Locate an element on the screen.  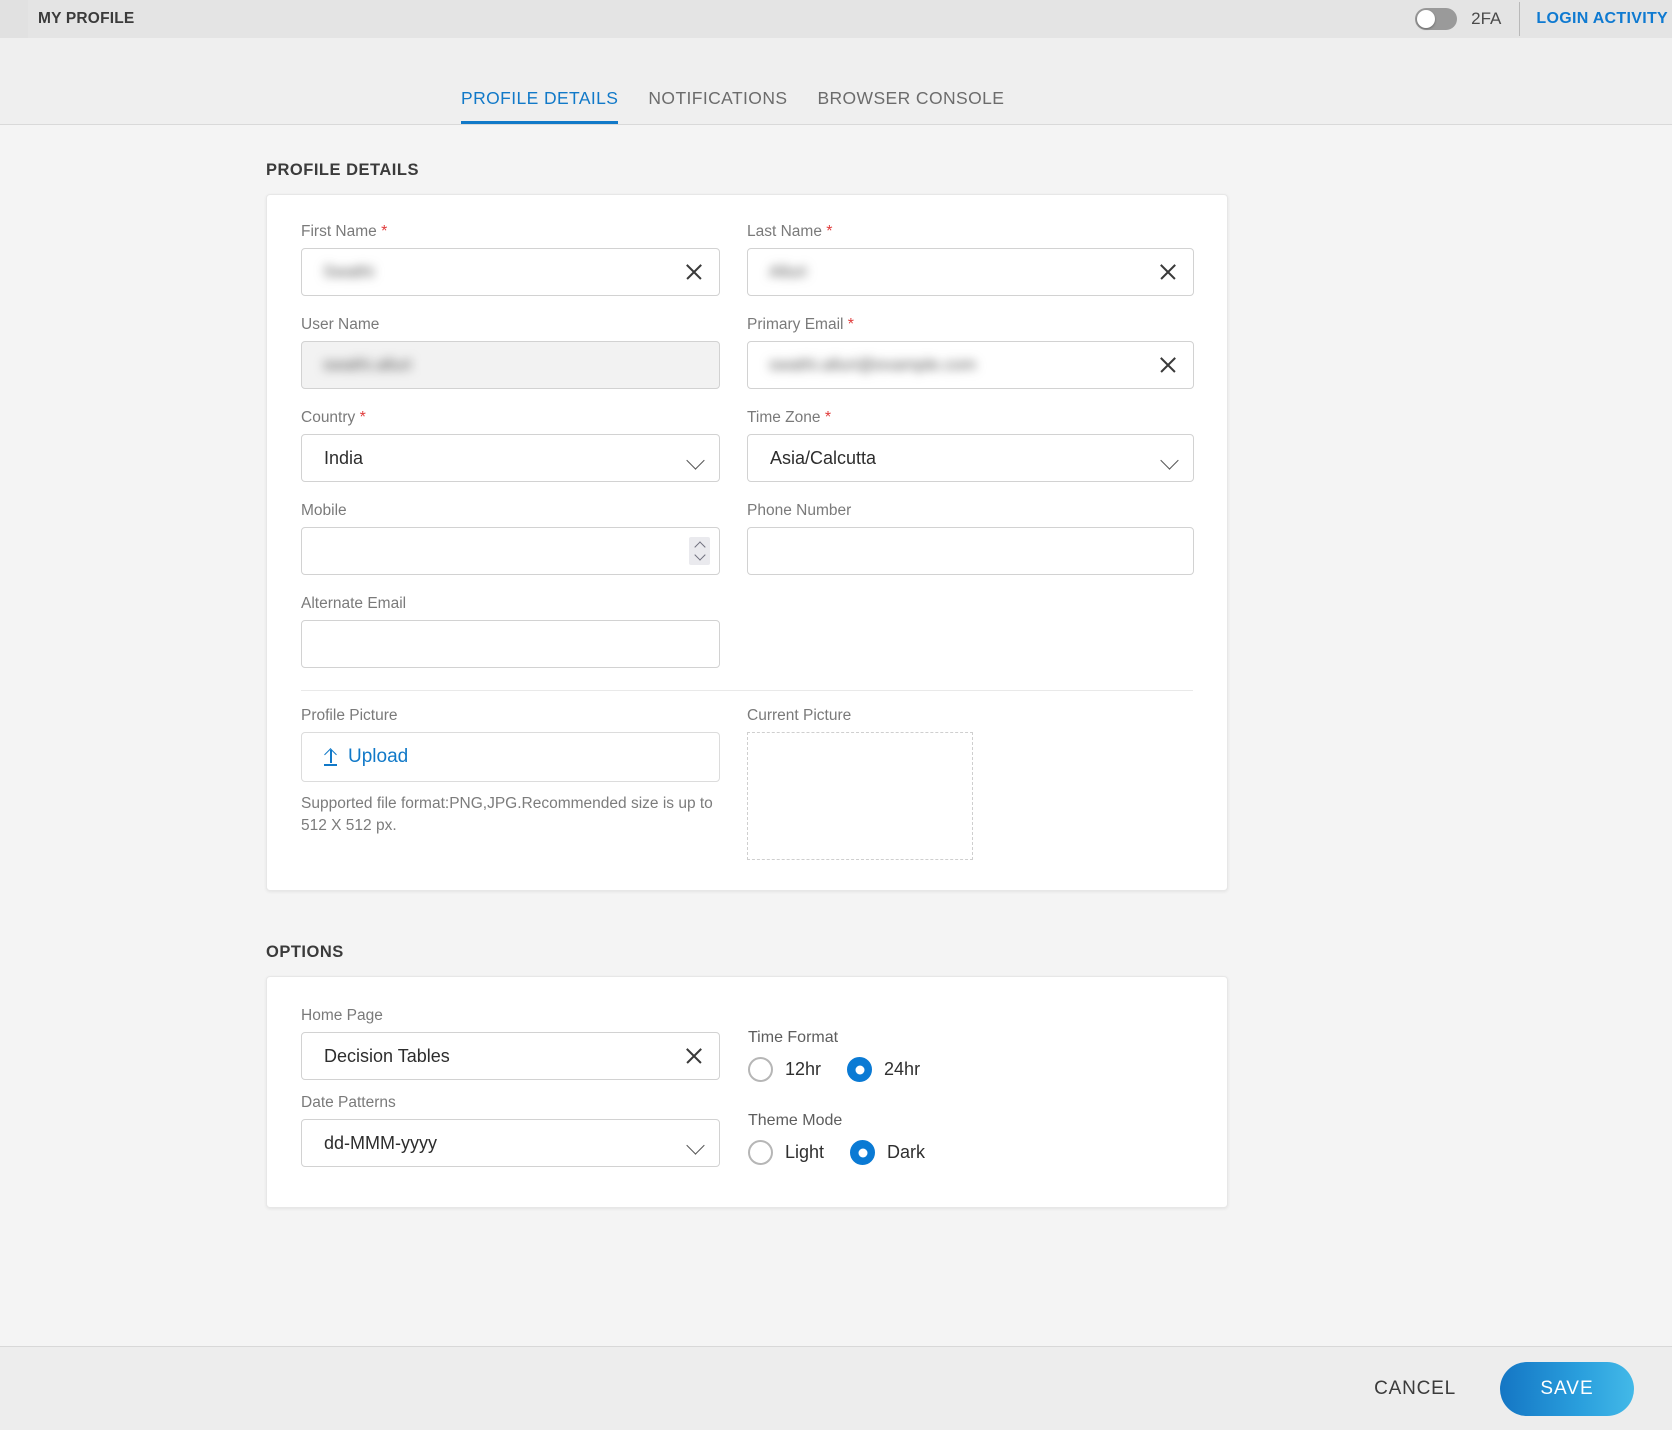
profile-details-heading: PROFILE DETAILS is located at coordinates (342, 170).